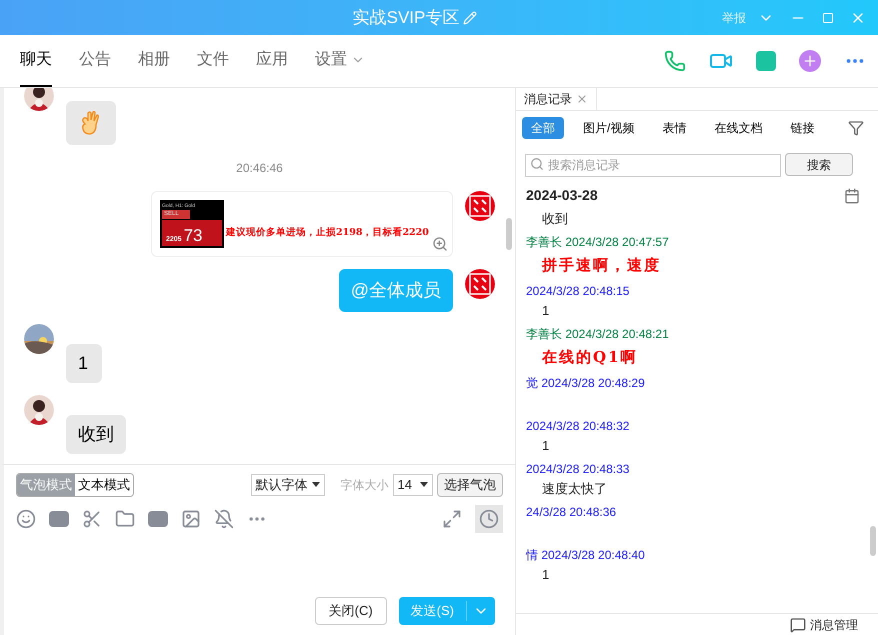 The image size is (878, 635). I want to click on emoji-icon, so click(26, 518).